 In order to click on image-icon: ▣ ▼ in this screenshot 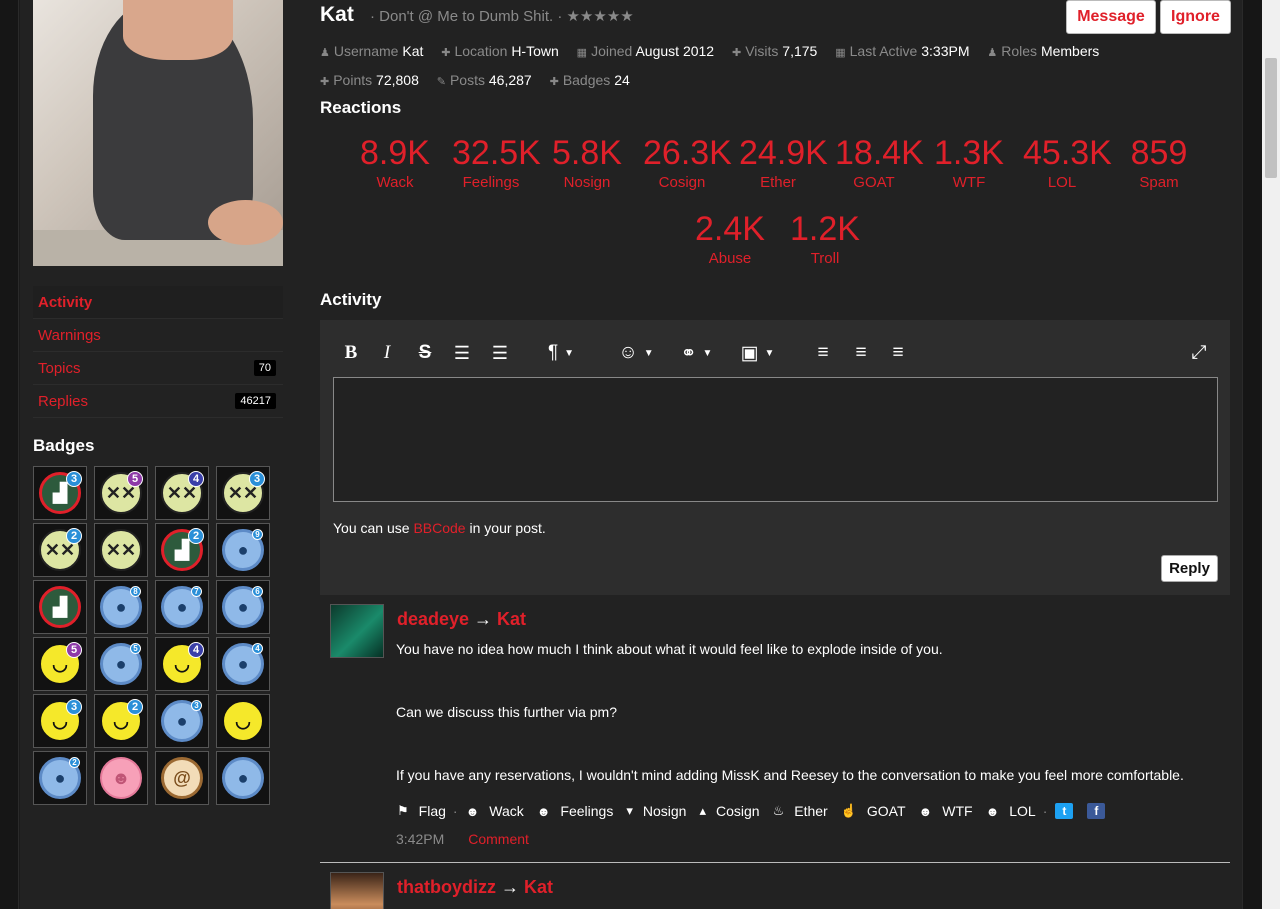, I will do `click(757, 353)`.